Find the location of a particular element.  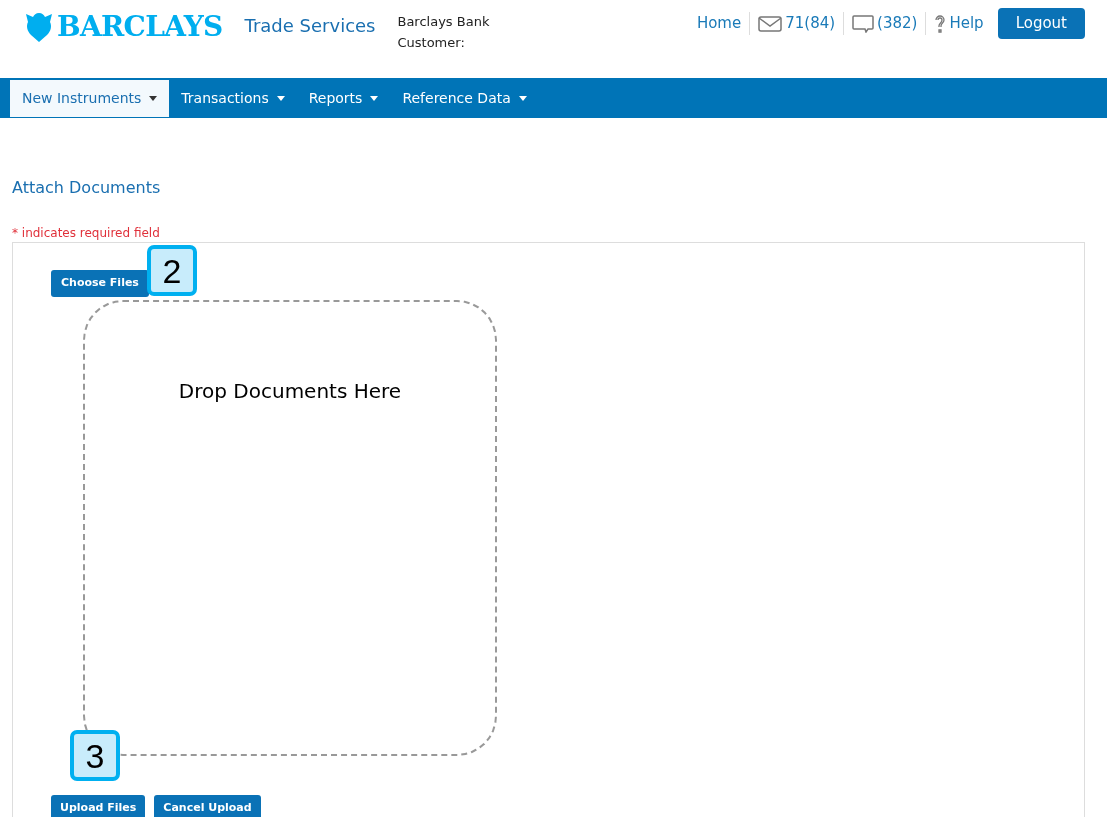

chat-icon is located at coordinates (863, 23).